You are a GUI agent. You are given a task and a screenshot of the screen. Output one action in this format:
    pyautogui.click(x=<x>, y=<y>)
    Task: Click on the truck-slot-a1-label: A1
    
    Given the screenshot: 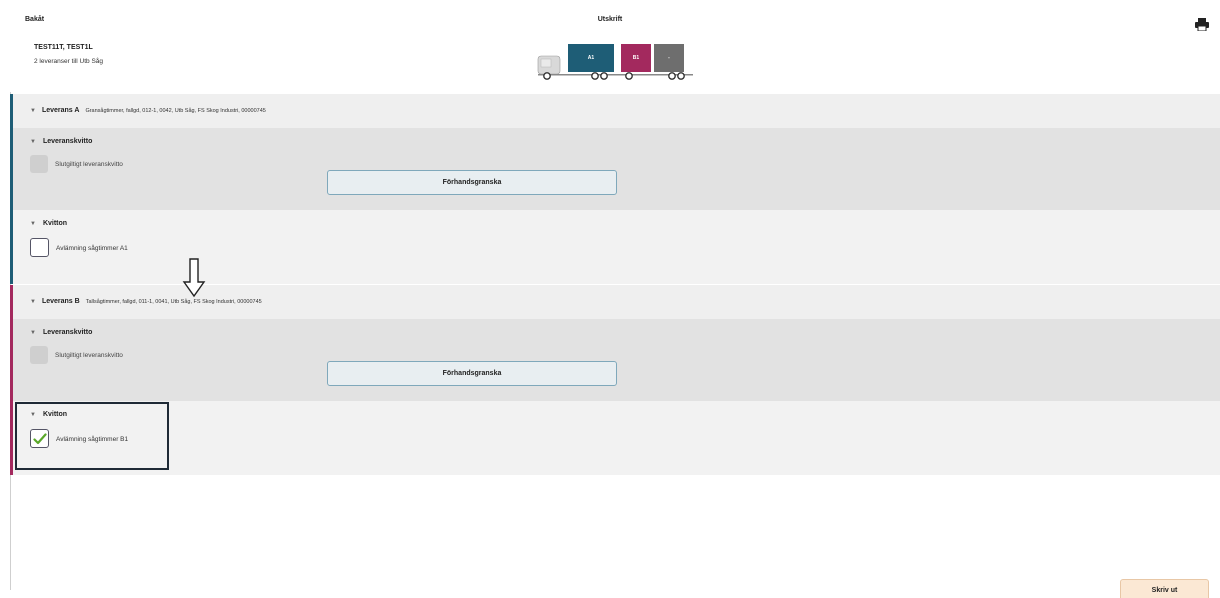 What is the action you would take?
    pyautogui.click(x=591, y=58)
    